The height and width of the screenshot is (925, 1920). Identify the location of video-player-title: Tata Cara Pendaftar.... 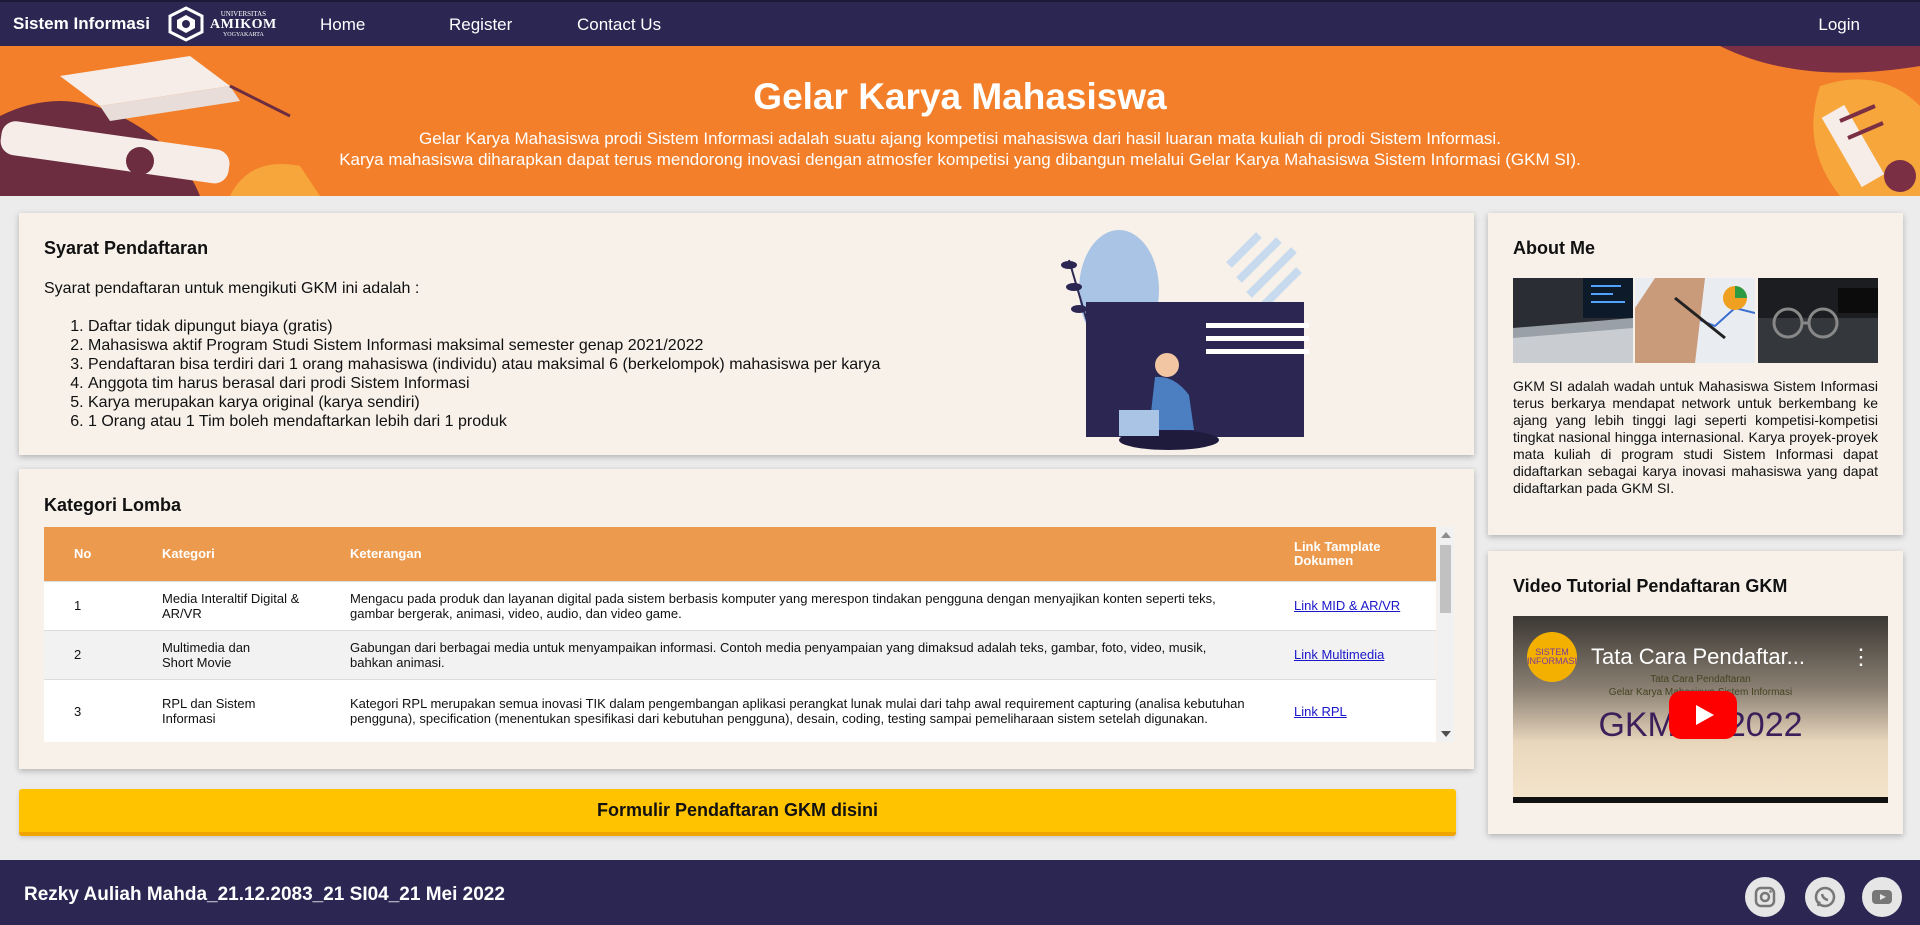
(1698, 657).